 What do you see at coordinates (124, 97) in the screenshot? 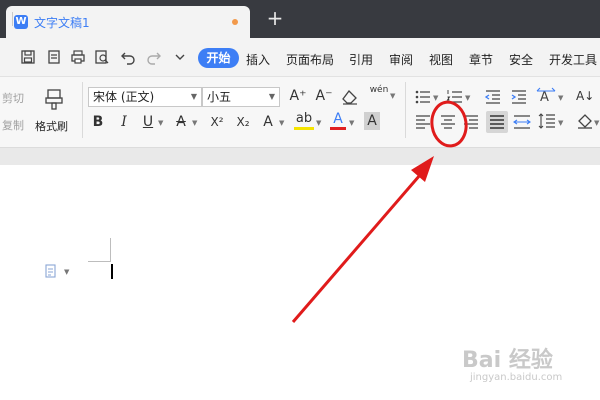
I see `font-name-value: 宋体 (正文)` at bounding box center [124, 97].